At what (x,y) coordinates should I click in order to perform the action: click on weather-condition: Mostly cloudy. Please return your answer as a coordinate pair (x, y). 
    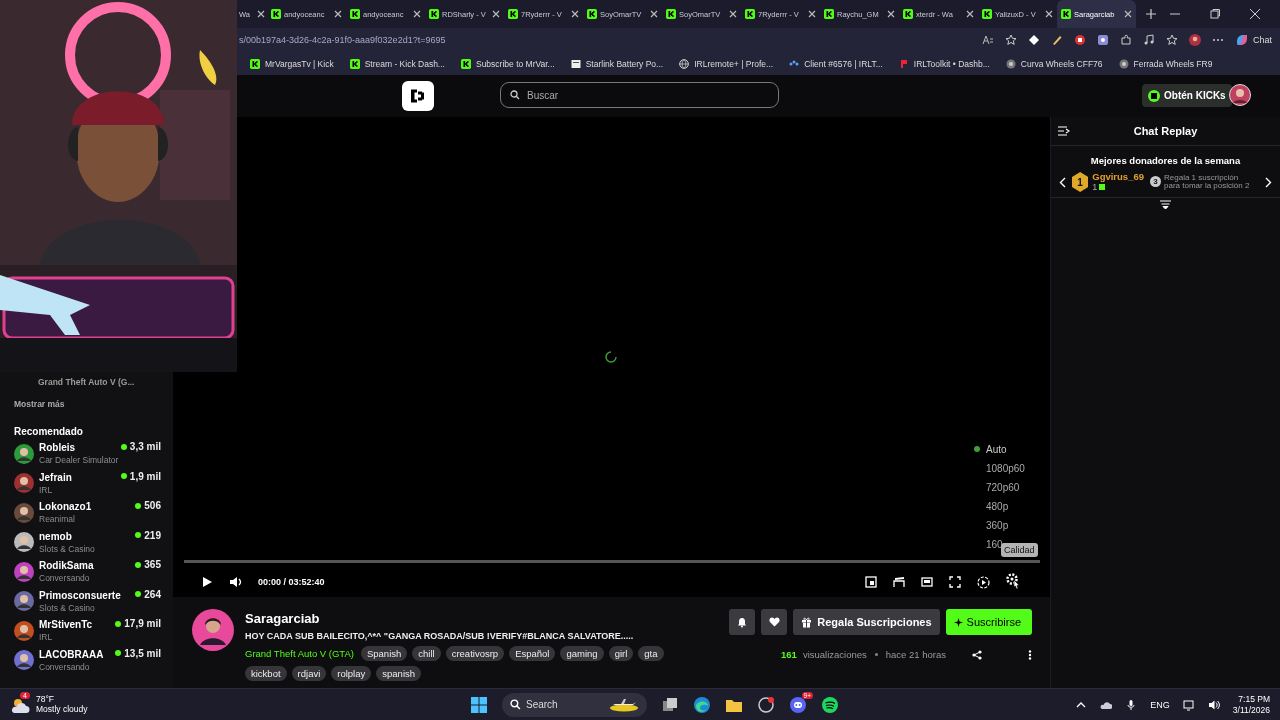
    Looking at the image, I should click on (62, 709).